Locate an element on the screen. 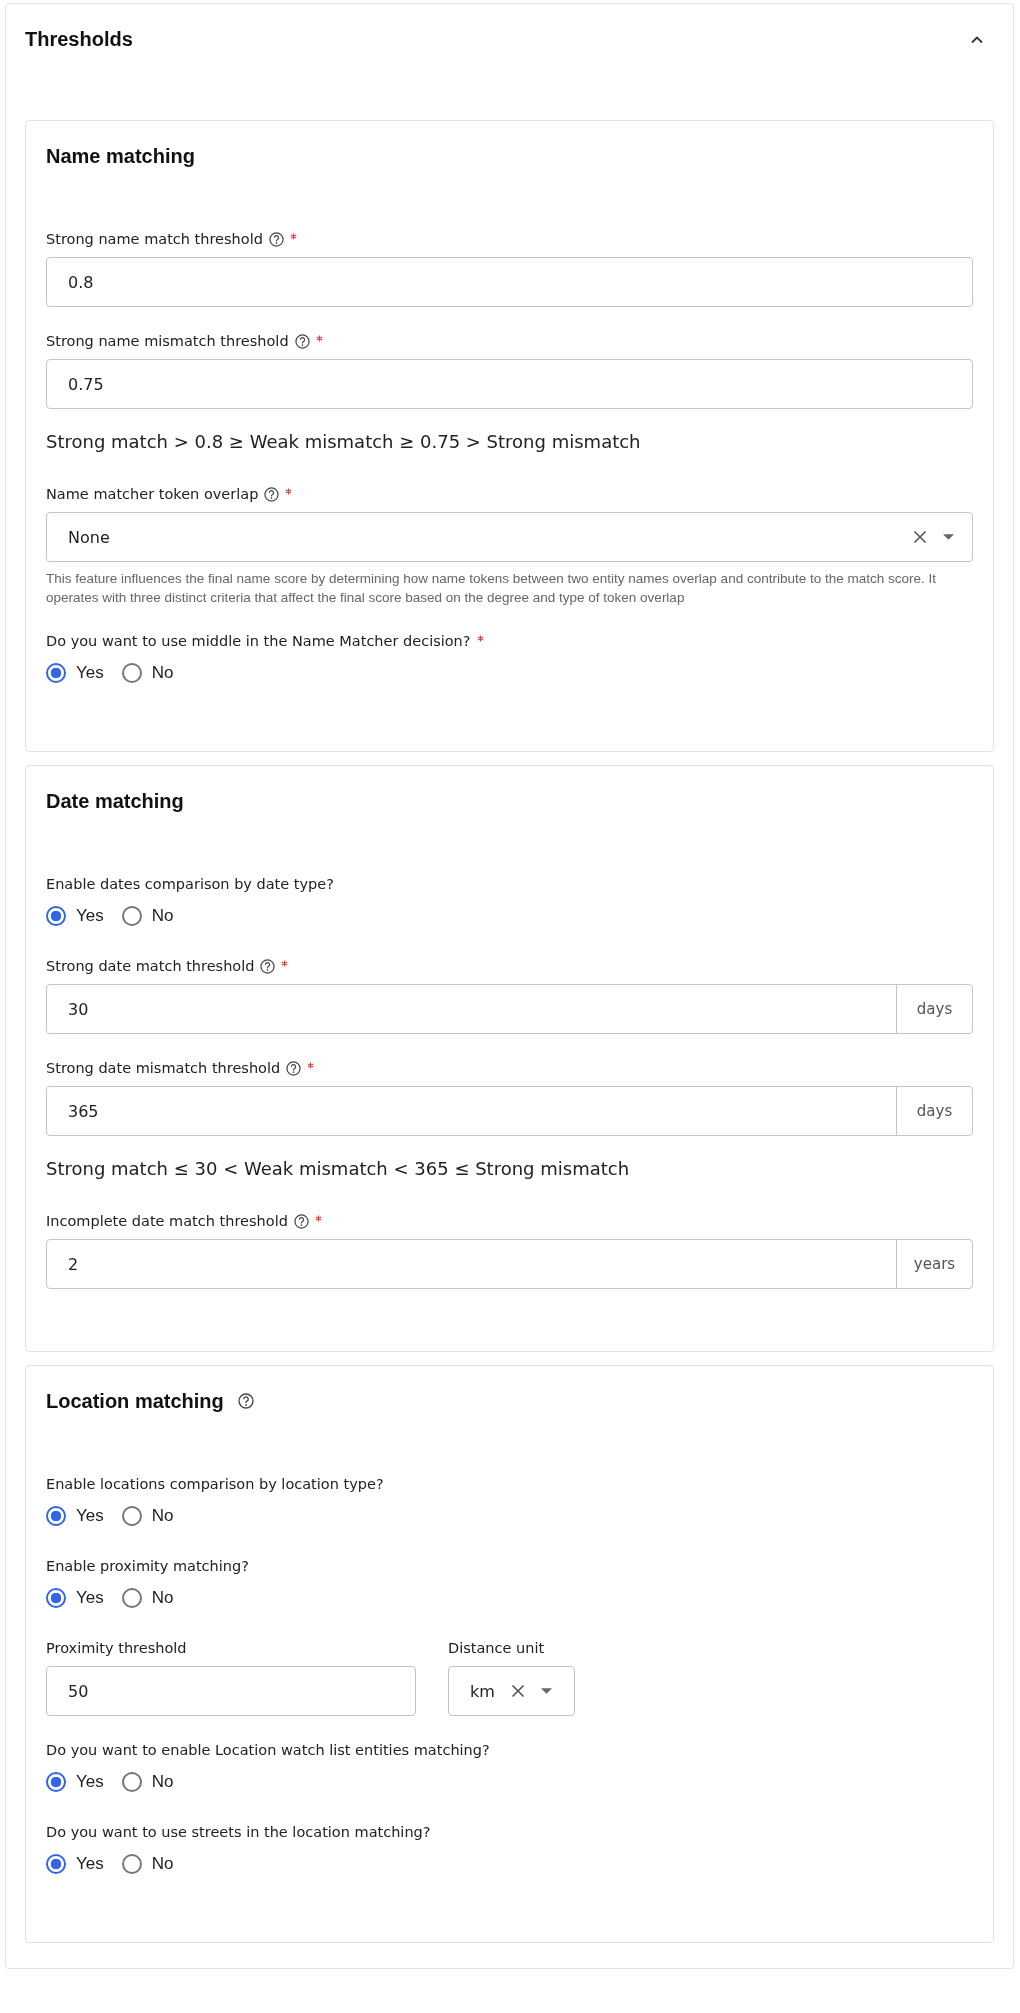  number-field: 365 days is located at coordinates (509, 1111).